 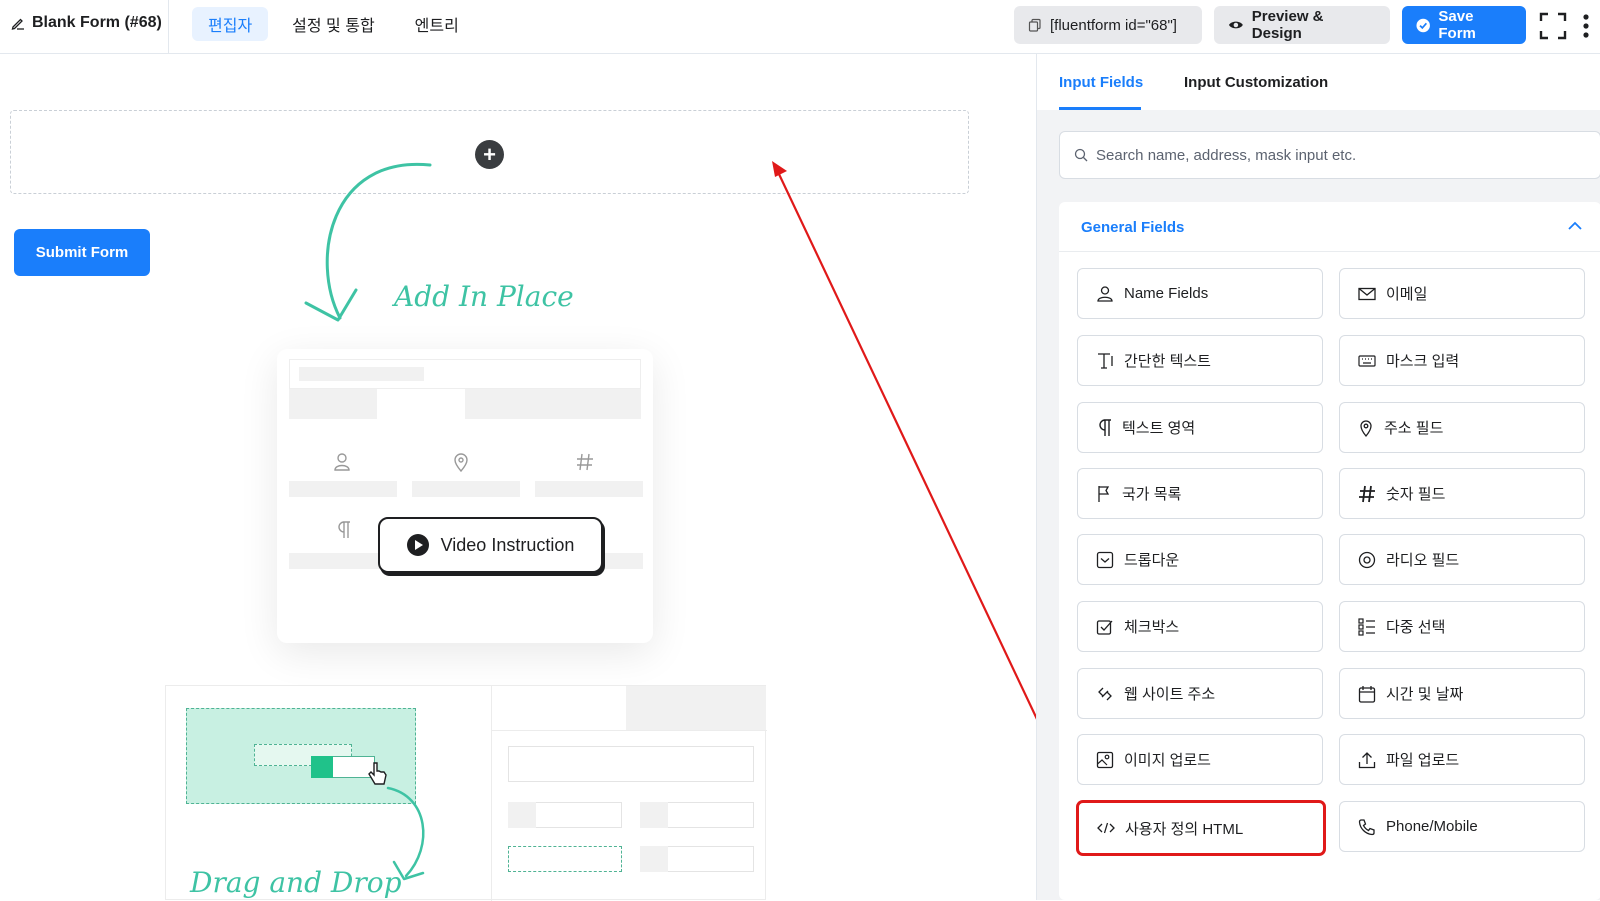 I want to click on field-custom-html: 사용자 정의 HTML, so click(x=1201, y=828).